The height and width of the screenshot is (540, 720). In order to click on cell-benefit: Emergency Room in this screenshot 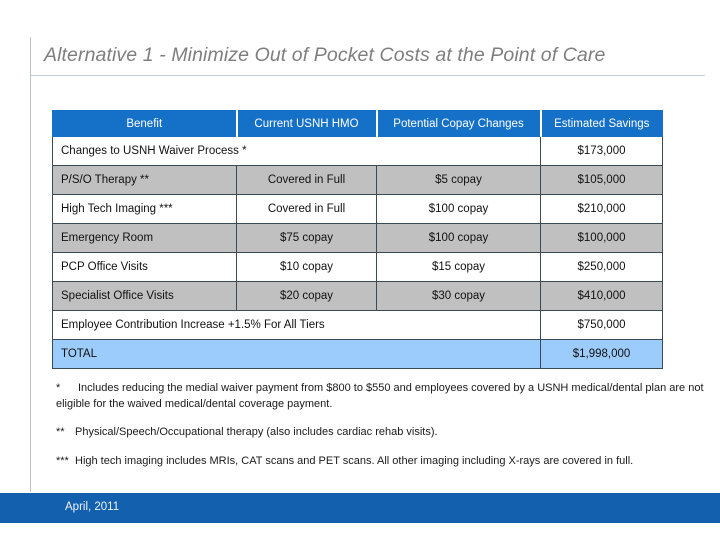, I will do `click(144, 238)`.